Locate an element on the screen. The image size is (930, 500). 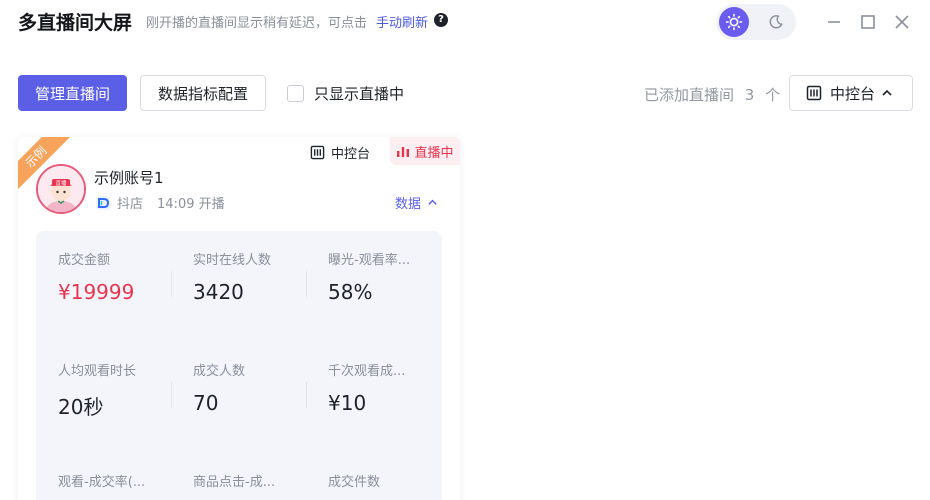
theme-switch is located at coordinates (756, 22).